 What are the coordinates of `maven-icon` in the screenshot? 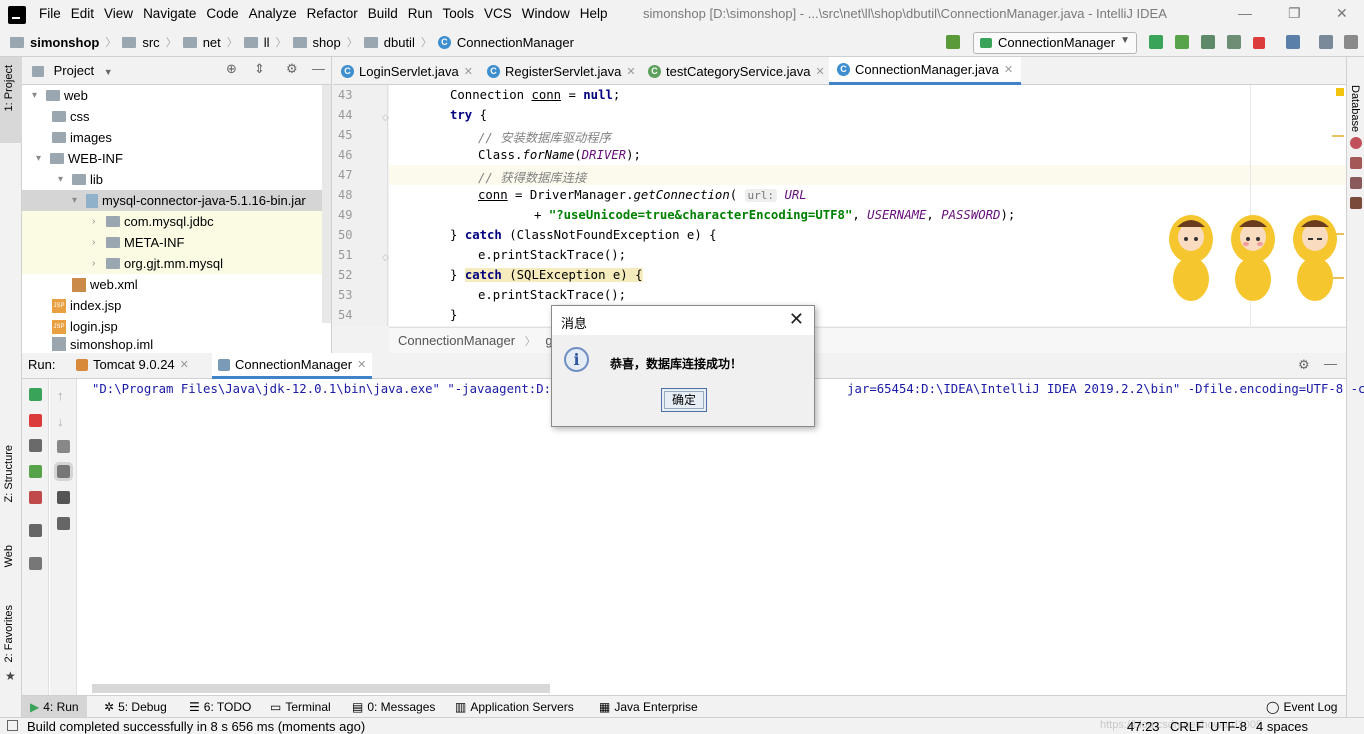 It's located at (1356, 143).